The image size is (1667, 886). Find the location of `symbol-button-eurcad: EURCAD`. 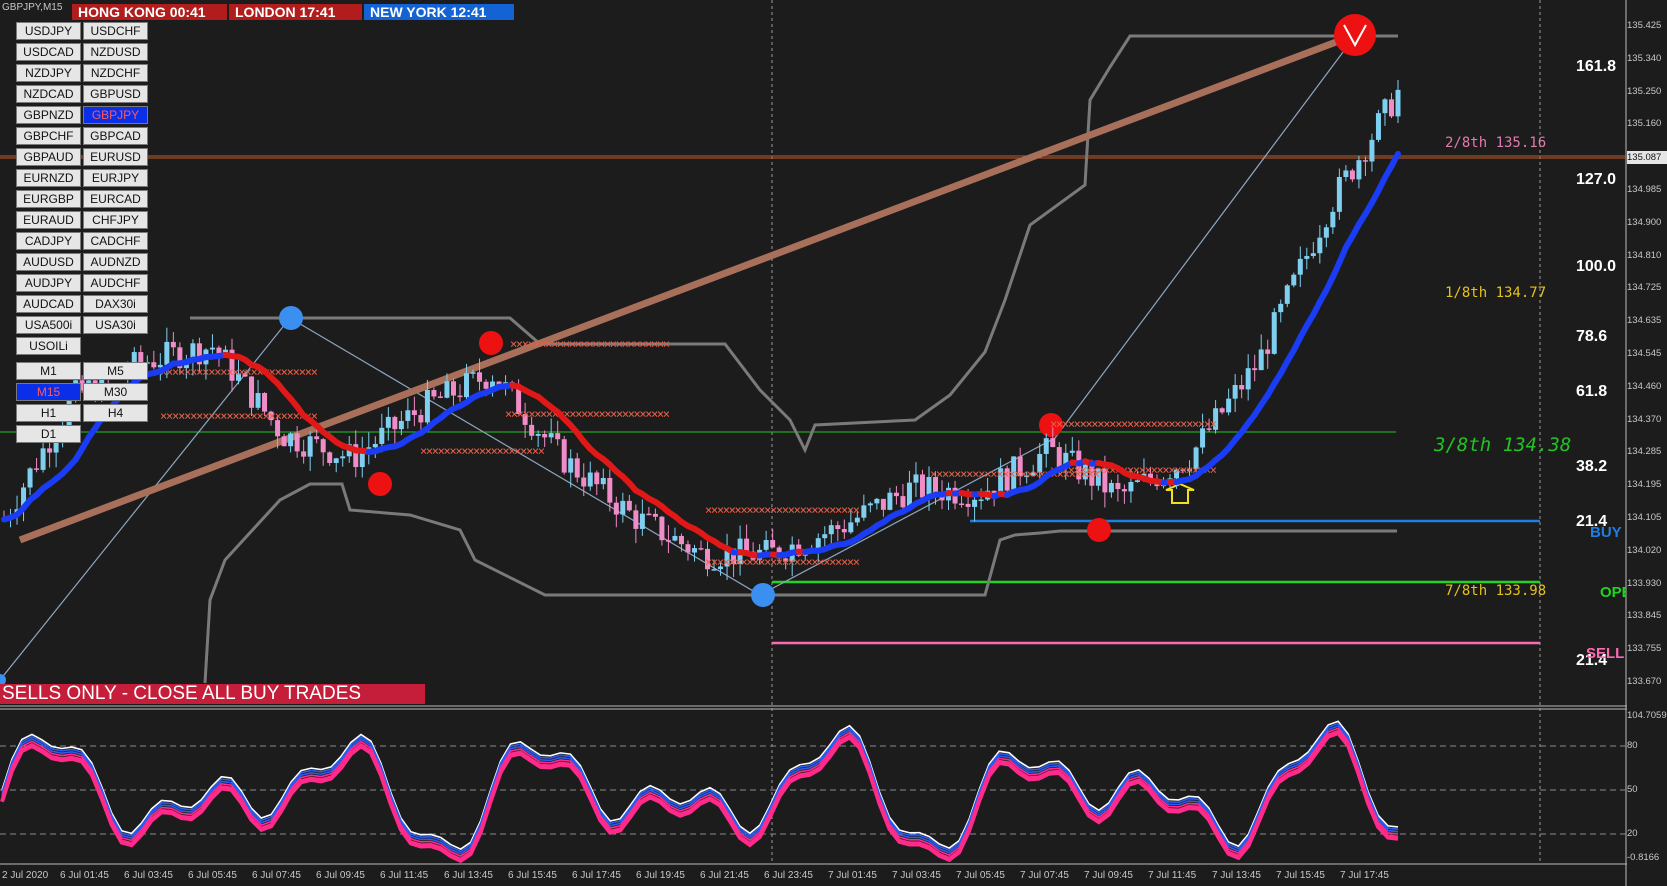

symbol-button-eurcad: EURCAD is located at coordinates (115, 199).